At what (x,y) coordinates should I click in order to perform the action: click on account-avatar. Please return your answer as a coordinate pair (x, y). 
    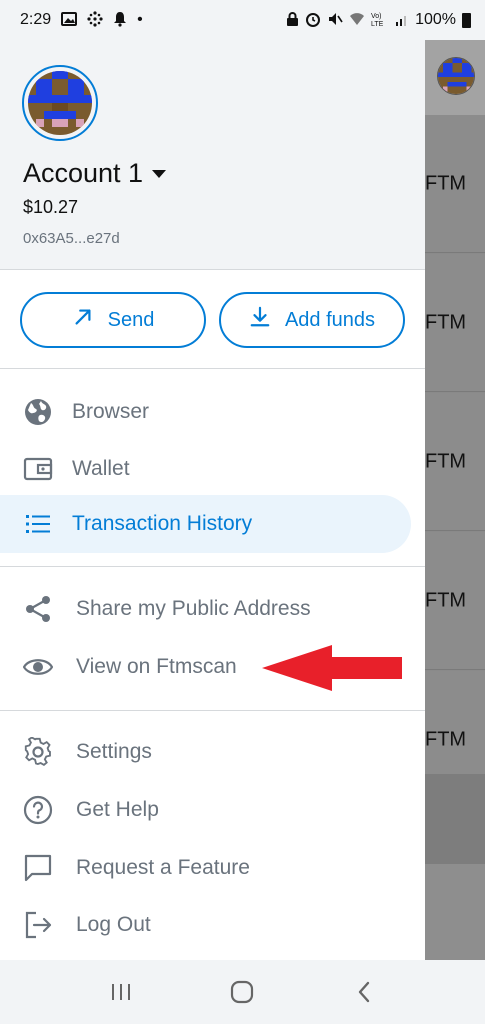
    Looking at the image, I should click on (60, 103).